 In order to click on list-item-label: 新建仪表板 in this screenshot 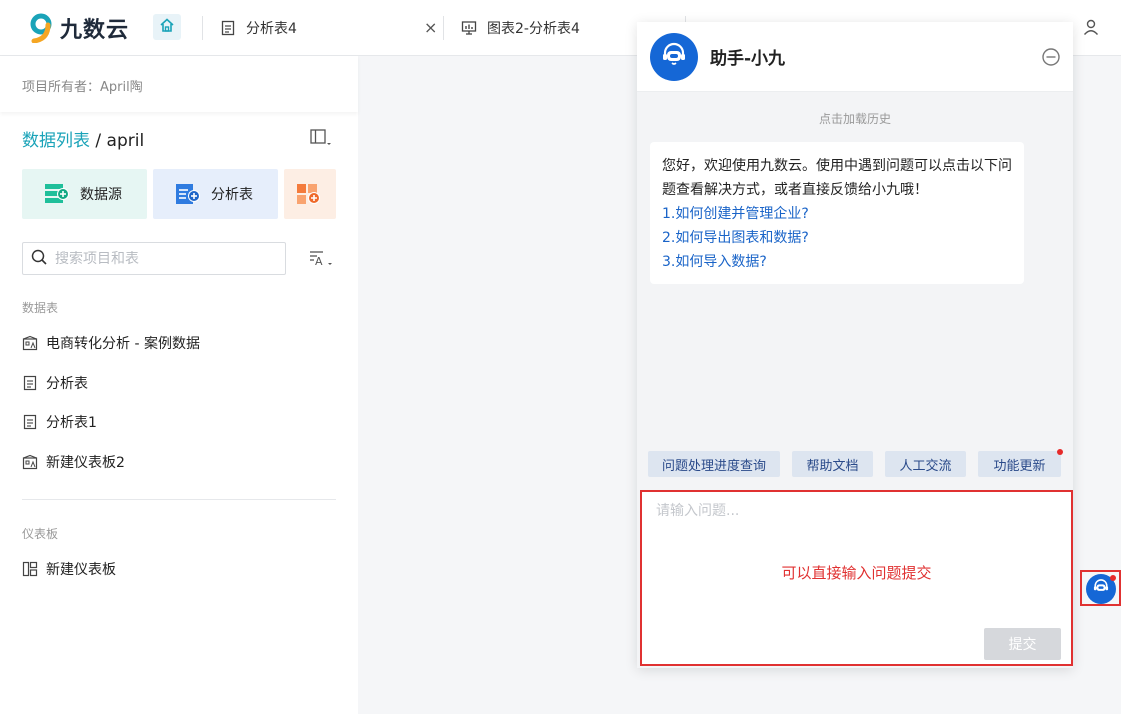, I will do `click(81, 570)`.